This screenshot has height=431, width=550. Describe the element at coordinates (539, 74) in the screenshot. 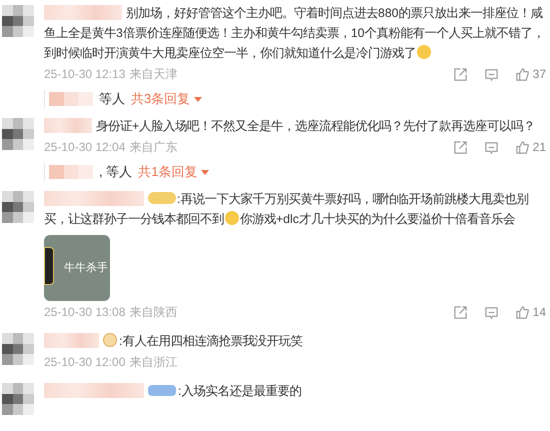

I see `like-count: 37` at that location.